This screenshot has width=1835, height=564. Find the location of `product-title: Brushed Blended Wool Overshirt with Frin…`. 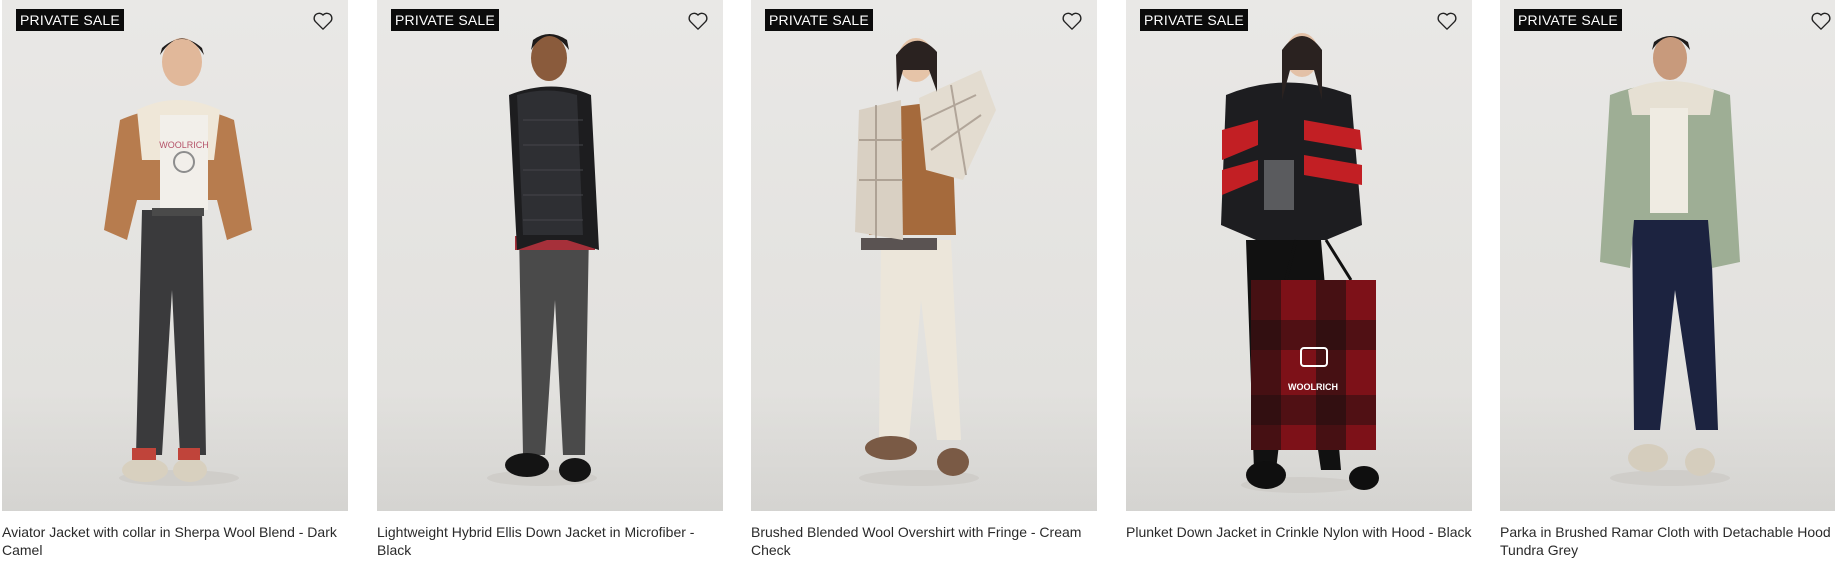

product-title: Brushed Blended Wool Overshirt with Frin… is located at coordinates (924, 541).